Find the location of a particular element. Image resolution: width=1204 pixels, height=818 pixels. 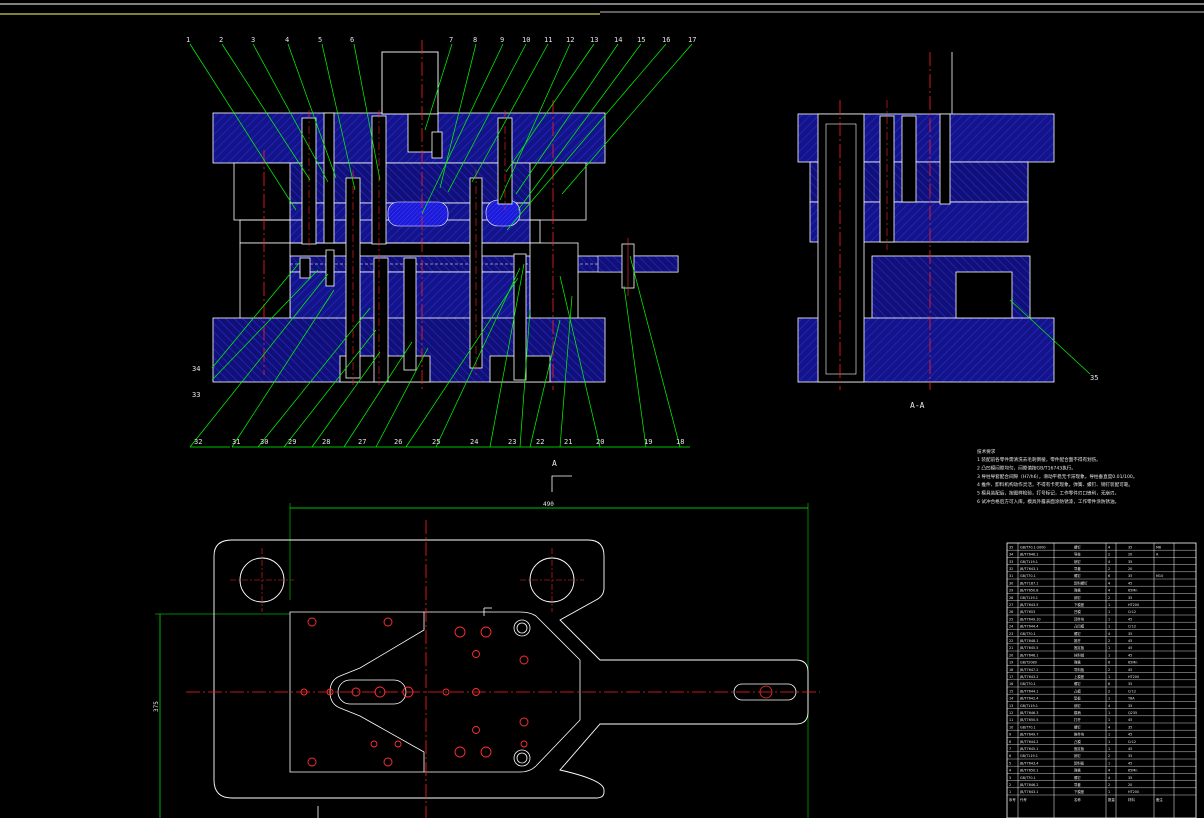

bom-cell: 打杆 is located at coordinates (1077, 719).